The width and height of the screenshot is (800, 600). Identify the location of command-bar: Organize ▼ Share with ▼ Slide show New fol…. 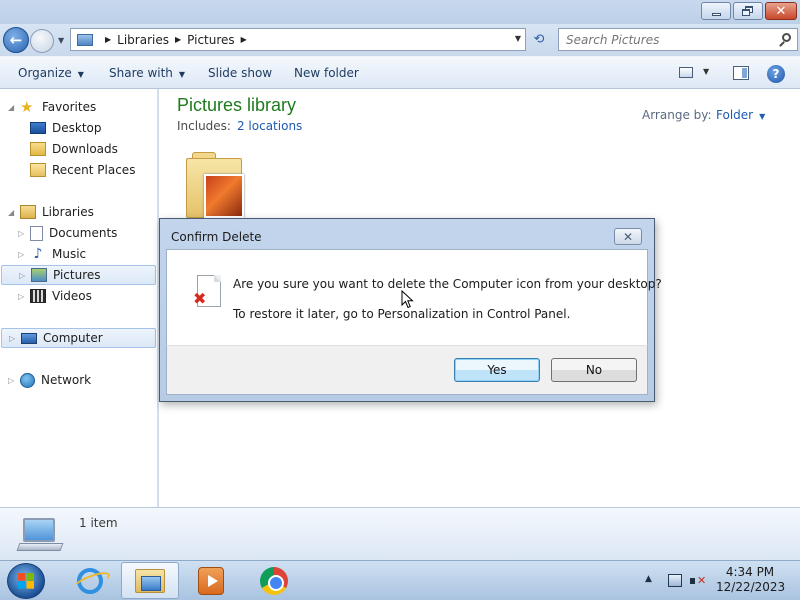
(400, 72).